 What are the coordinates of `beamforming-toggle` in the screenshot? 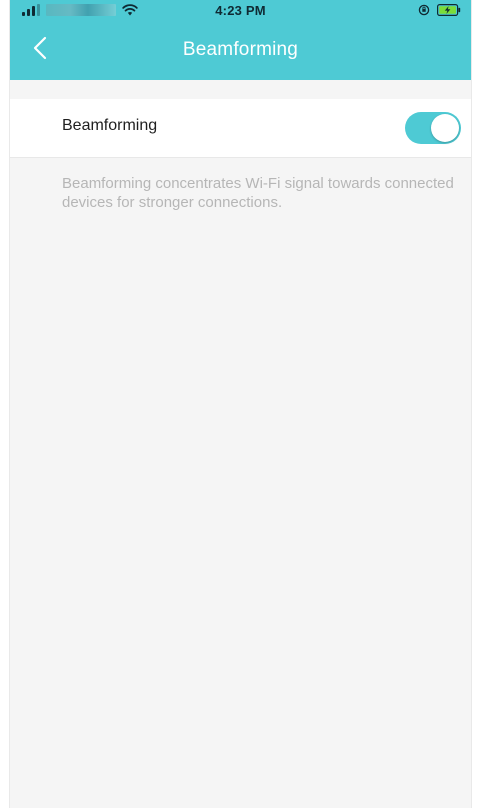 It's located at (433, 128).